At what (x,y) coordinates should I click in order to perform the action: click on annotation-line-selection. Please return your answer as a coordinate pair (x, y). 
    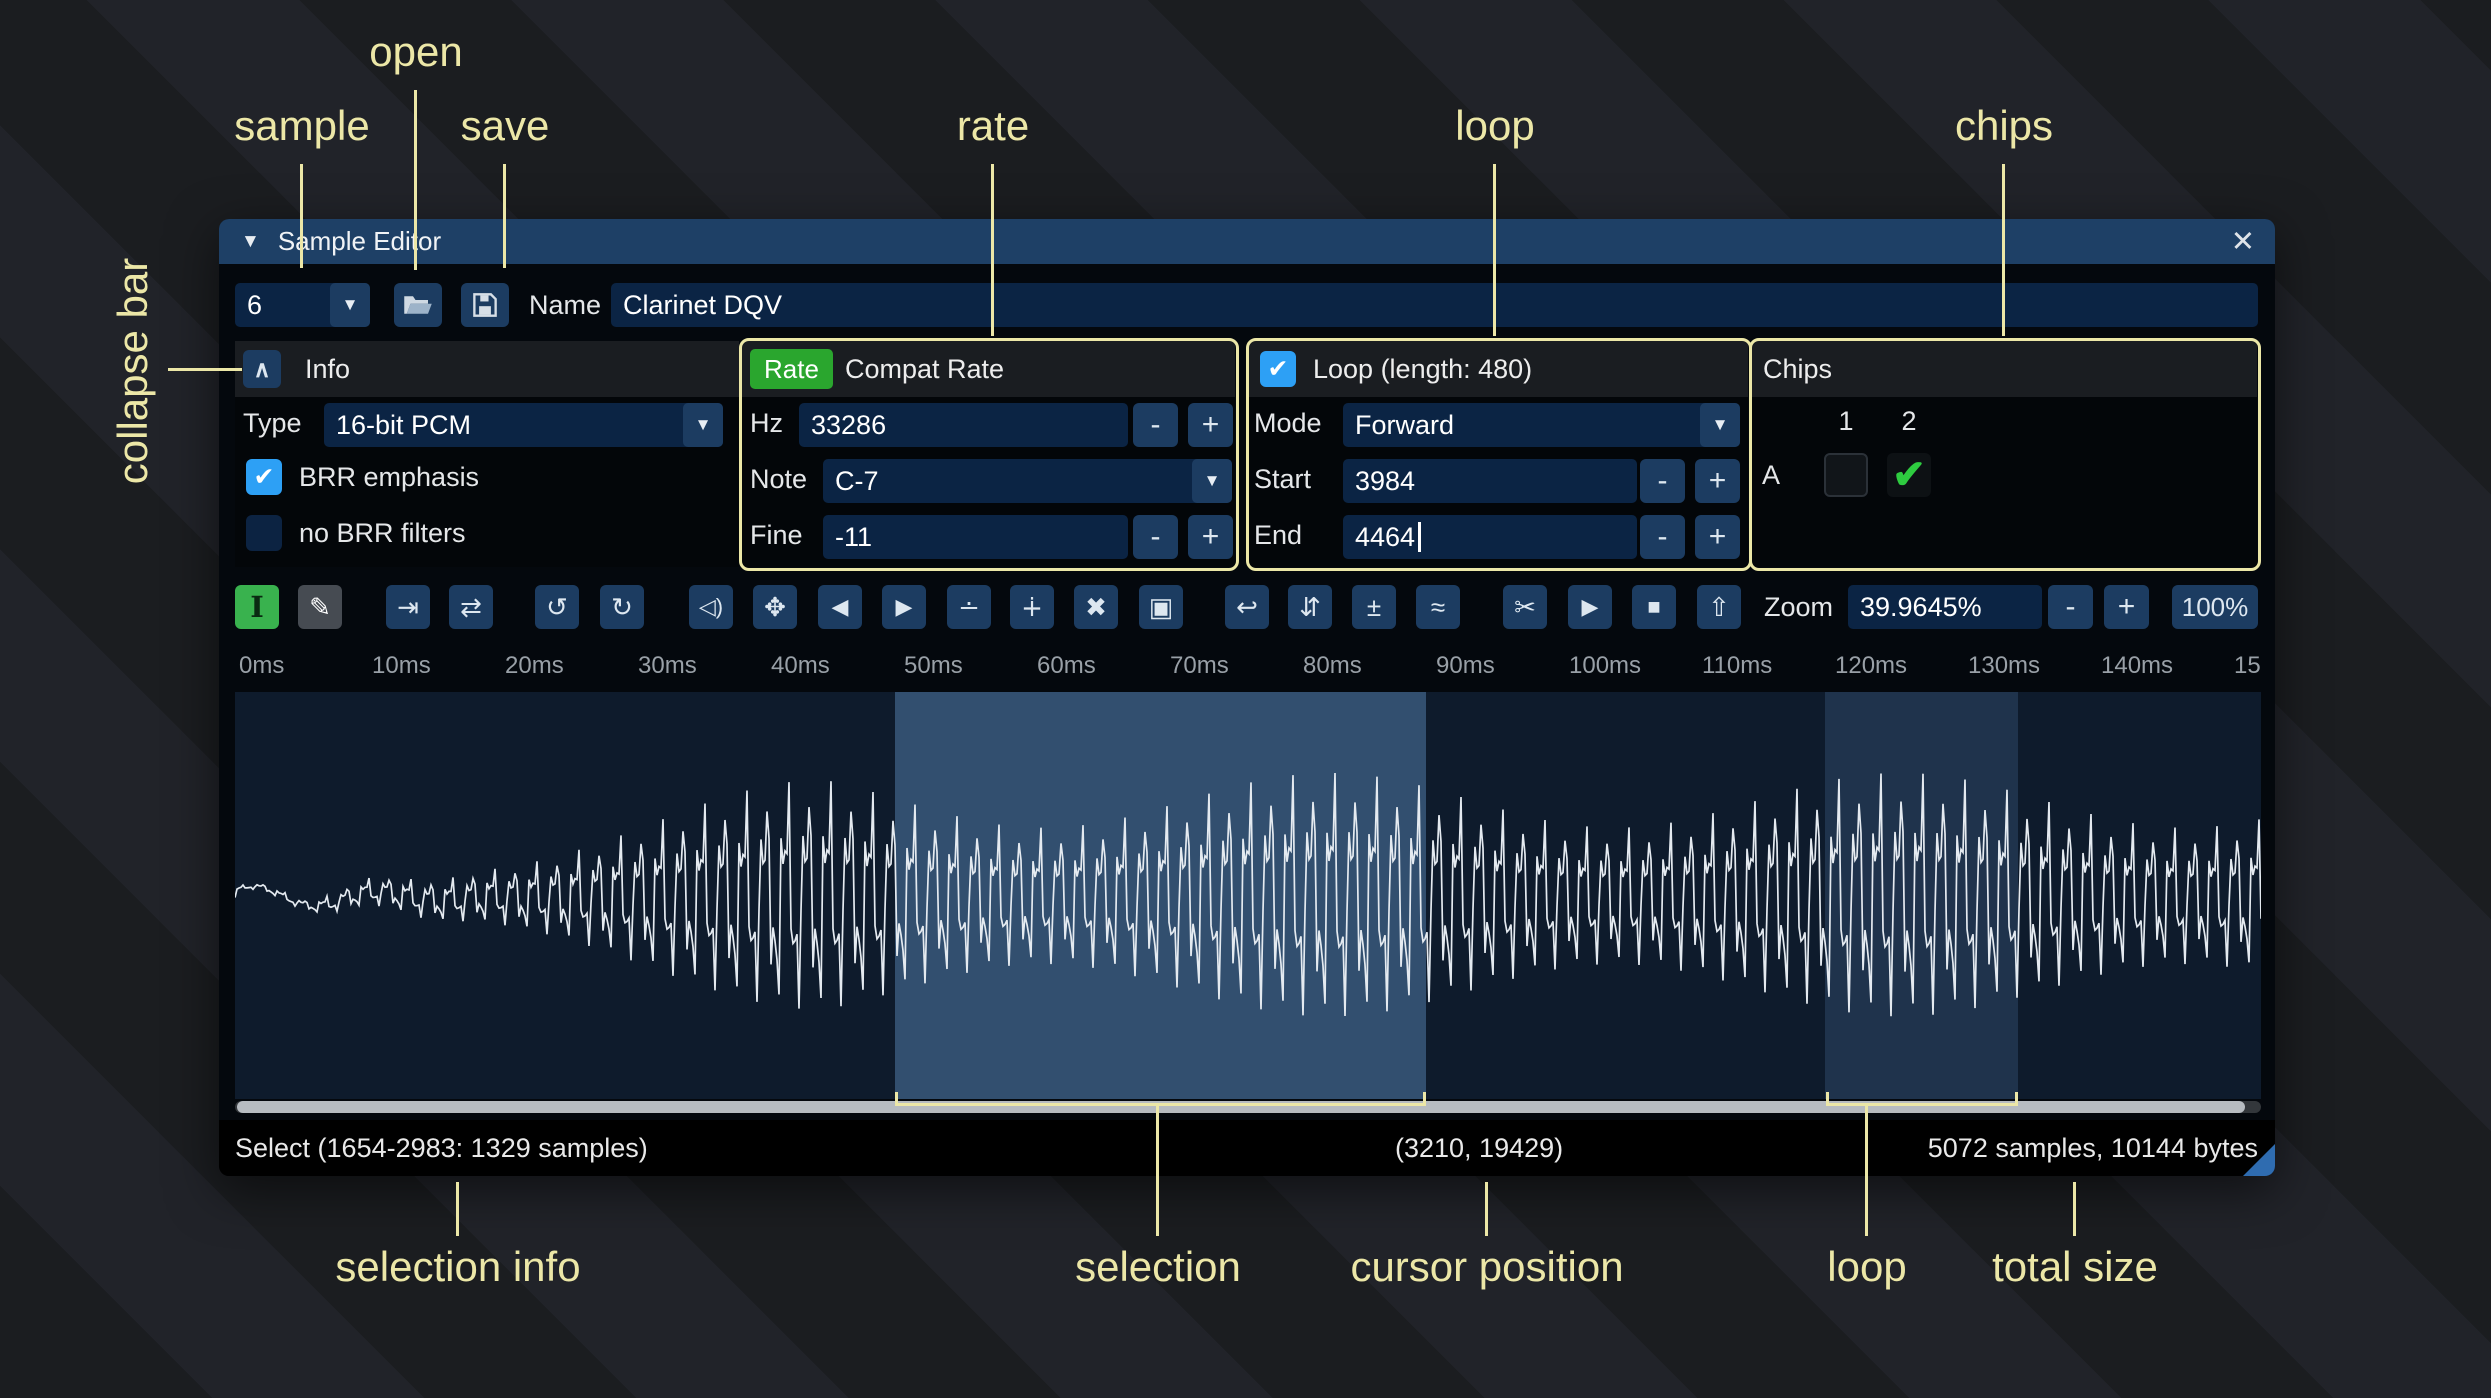
    Looking at the image, I should click on (1157, 1171).